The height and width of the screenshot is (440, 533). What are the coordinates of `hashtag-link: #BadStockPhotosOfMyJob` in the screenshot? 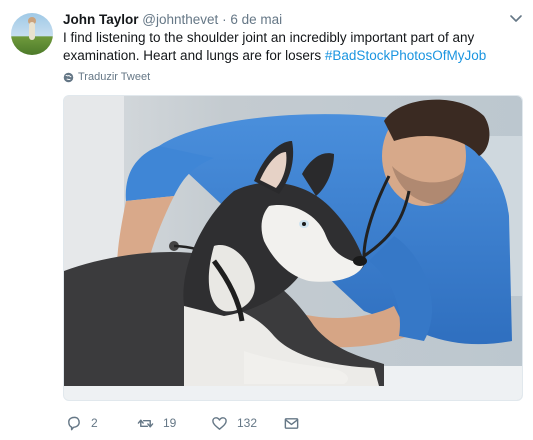 It's located at (405, 55).